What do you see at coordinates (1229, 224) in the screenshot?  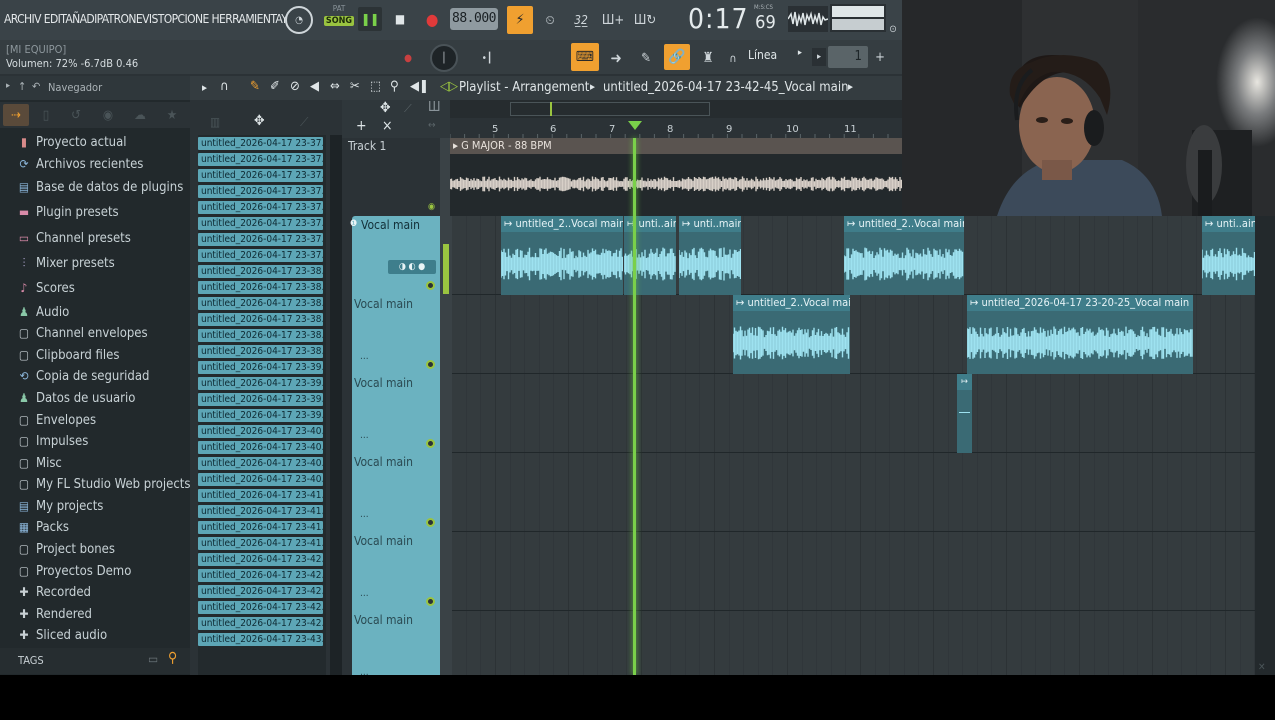 I see `audio-clip-header: ↦ unti..ain` at bounding box center [1229, 224].